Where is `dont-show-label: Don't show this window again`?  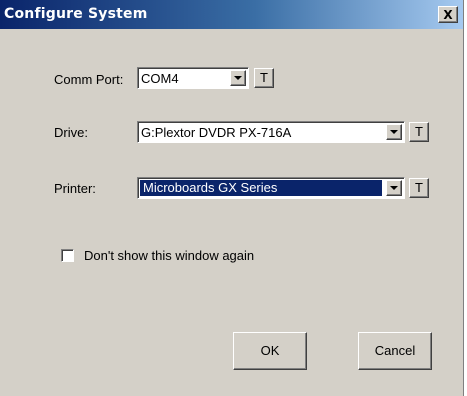 dont-show-label: Don't show this window again is located at coordinates (169, 255).